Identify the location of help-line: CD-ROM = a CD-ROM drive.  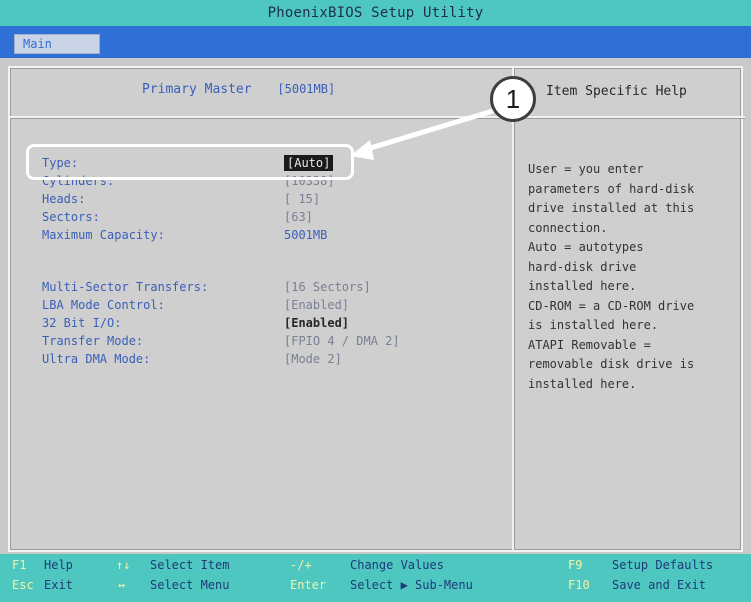
(611, 305).